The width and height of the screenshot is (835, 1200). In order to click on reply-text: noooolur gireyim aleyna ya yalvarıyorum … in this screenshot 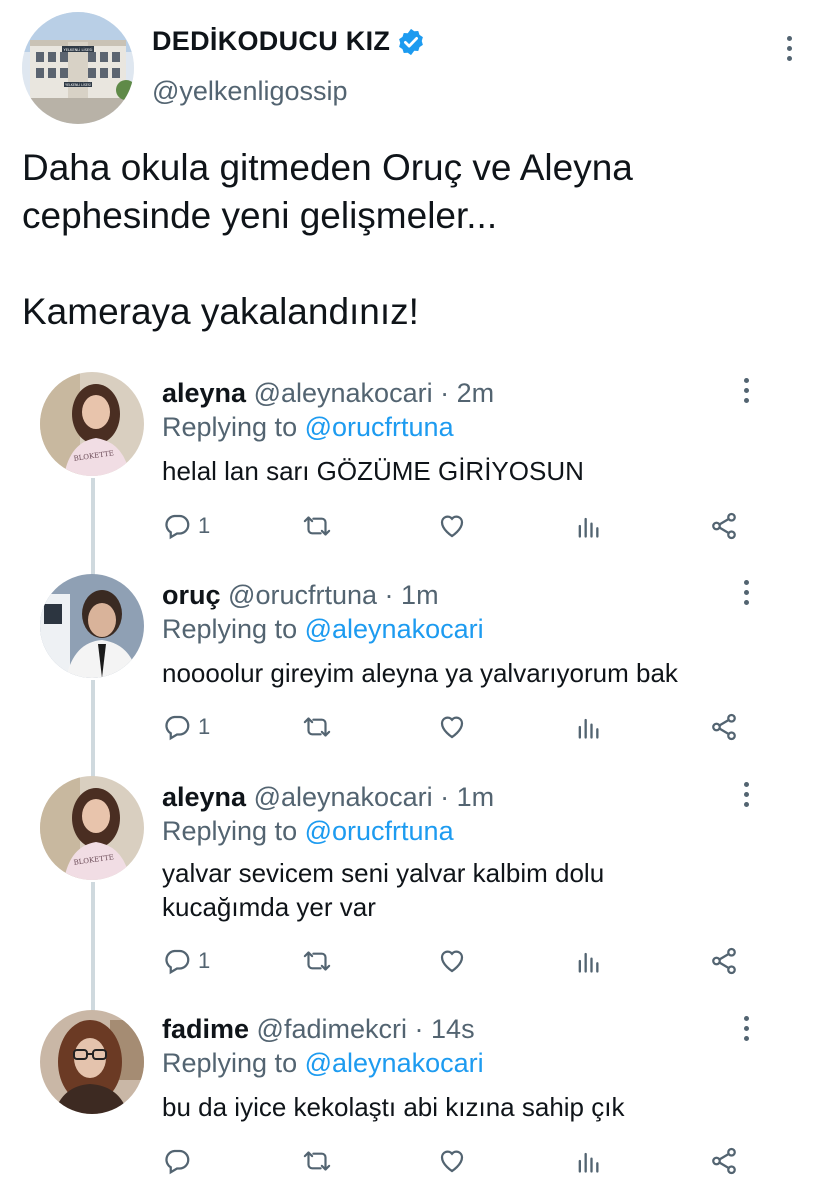, I will do `click(420, 673)`.